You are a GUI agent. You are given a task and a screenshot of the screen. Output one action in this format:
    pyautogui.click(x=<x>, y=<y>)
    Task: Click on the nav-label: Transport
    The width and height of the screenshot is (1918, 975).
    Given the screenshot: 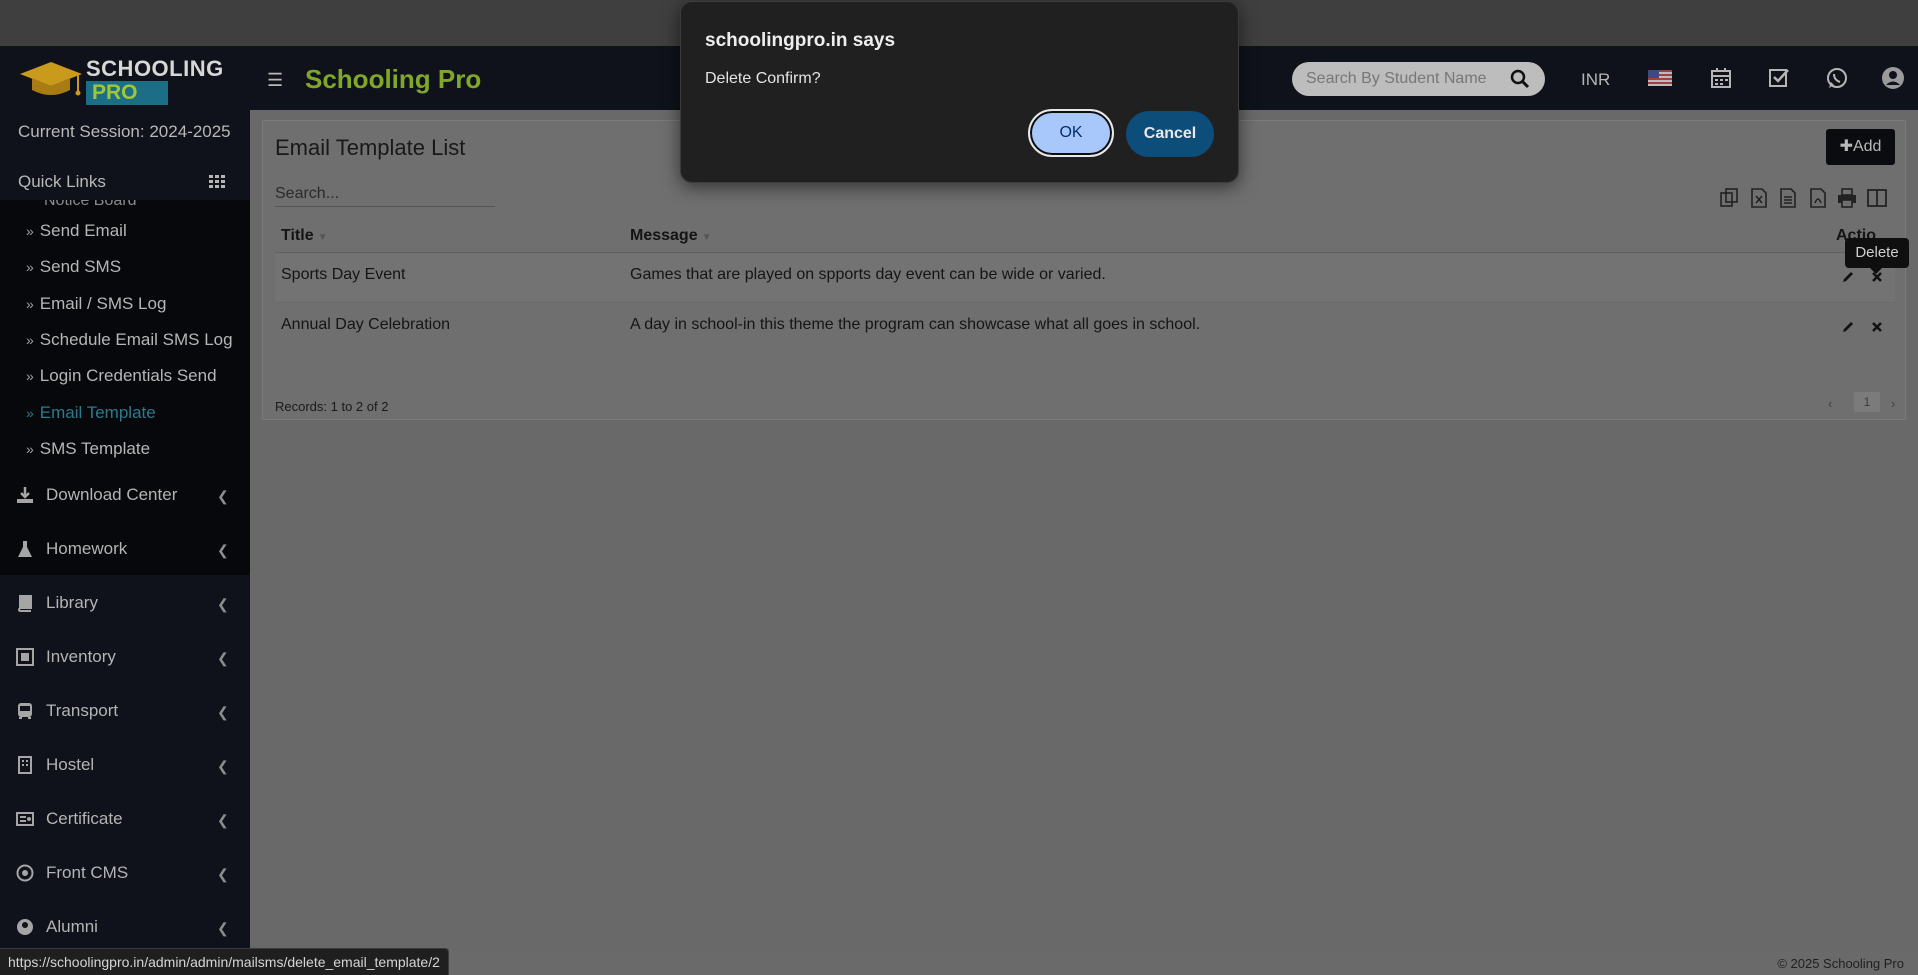 What is the action you would take?
    pyautogui.click(x=82, y=710)
    